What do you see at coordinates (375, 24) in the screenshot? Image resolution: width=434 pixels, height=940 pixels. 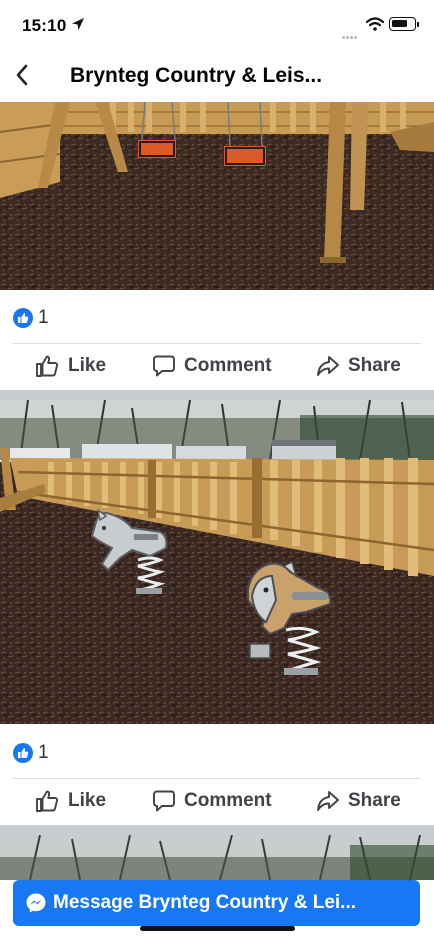 I see `wifi-icon` at bounding box center [375, 24].